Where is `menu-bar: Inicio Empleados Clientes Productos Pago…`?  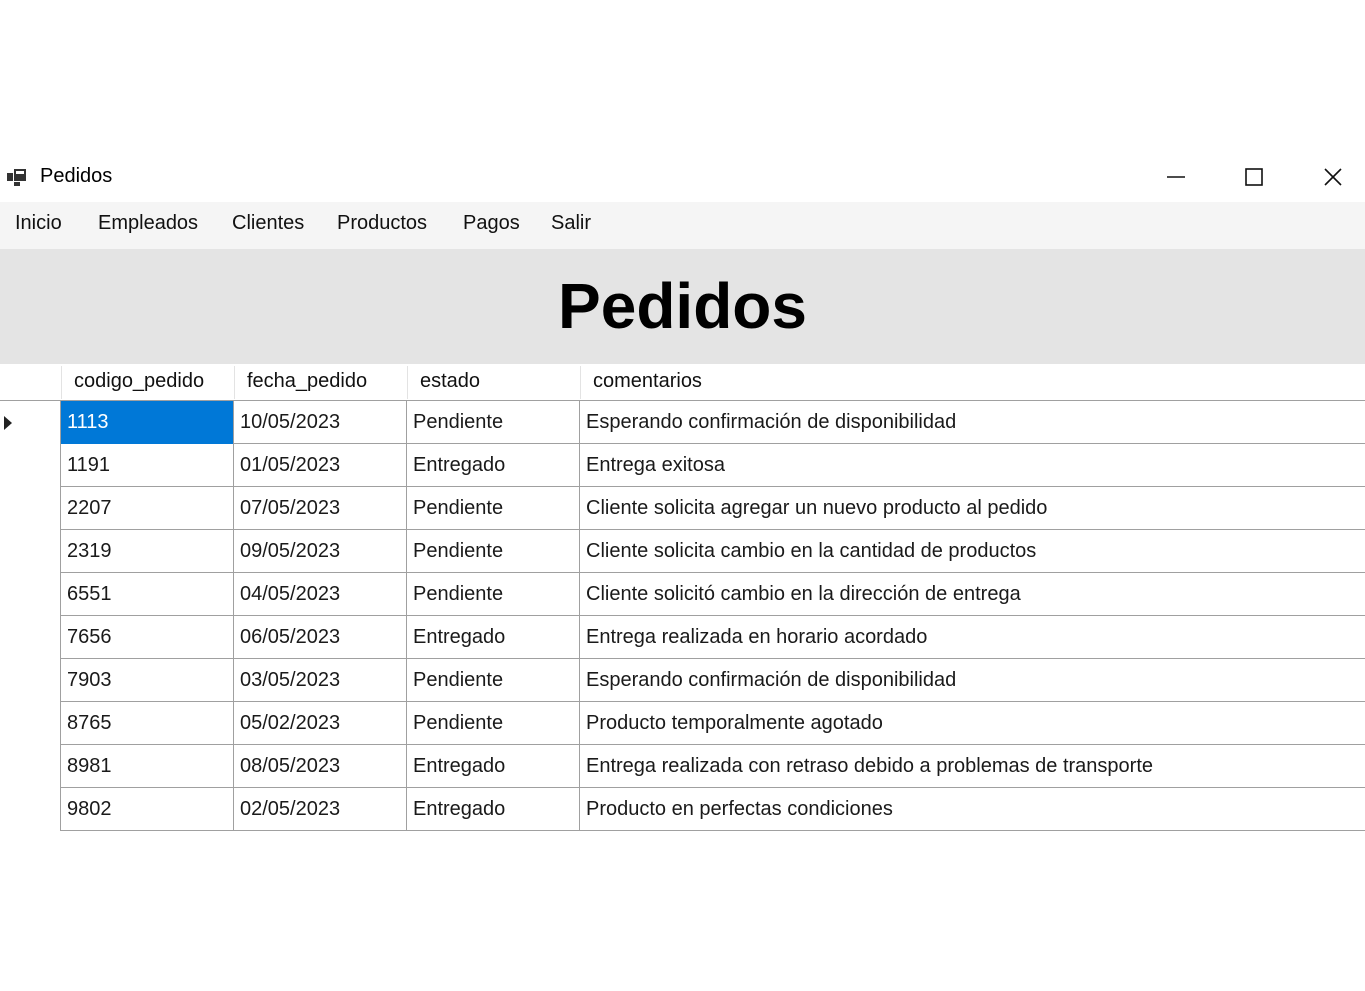 menu-bar: Inicio Empleados Clientes Productos Pago… is located at coordinates (682, 225).